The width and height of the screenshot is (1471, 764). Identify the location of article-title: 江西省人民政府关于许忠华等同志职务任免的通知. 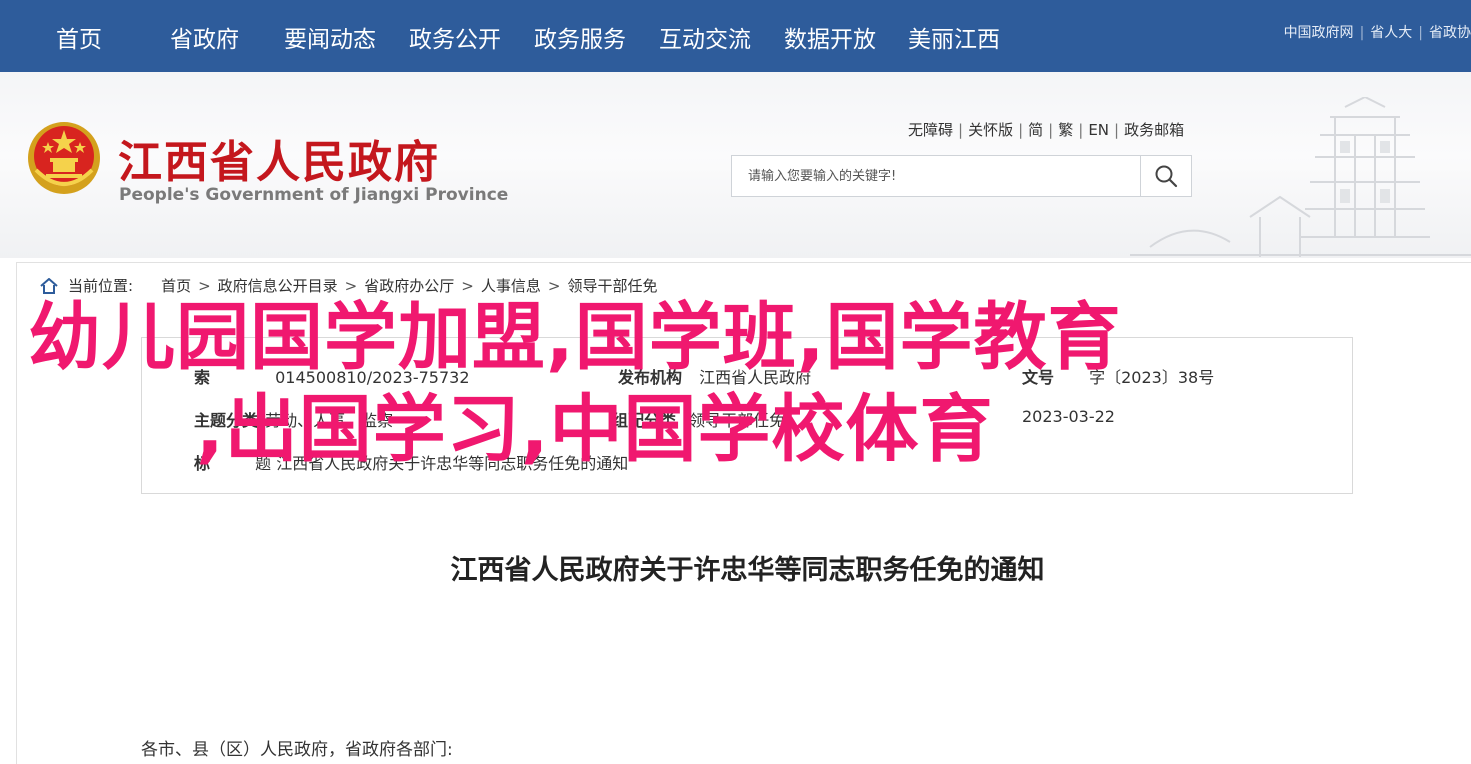
(747, 570).